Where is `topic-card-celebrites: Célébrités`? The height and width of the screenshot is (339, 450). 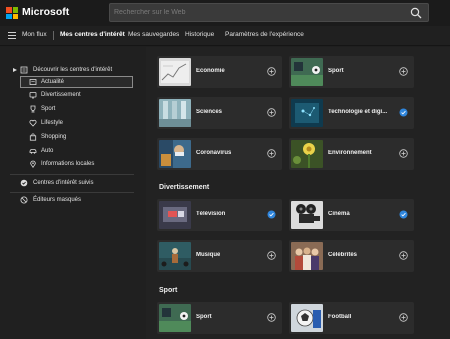 topic-card-celebrites: Célébrités is located at coordinates (351, 256).